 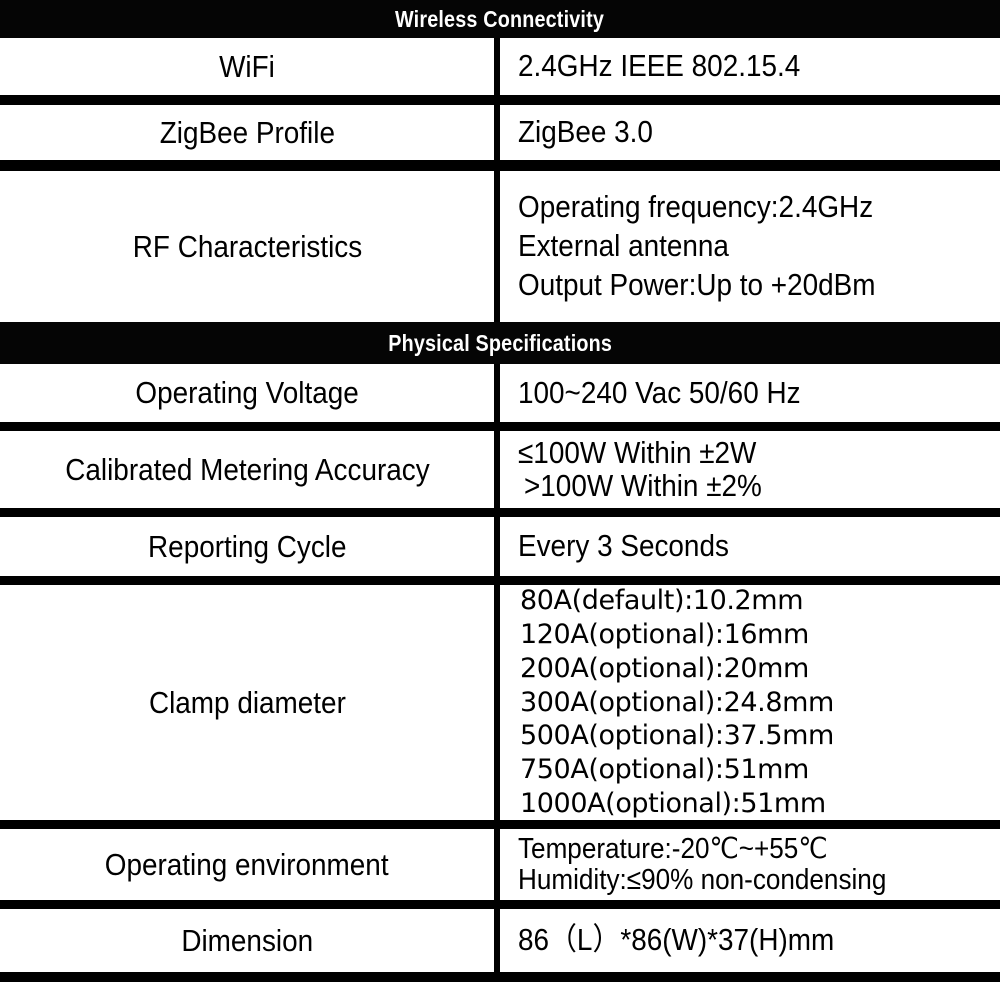 What do you see at coordinates (750, 546) in the screenshot?
I see `row-value-cell: Every 3 Seconds` at bounding box center [750, 546].